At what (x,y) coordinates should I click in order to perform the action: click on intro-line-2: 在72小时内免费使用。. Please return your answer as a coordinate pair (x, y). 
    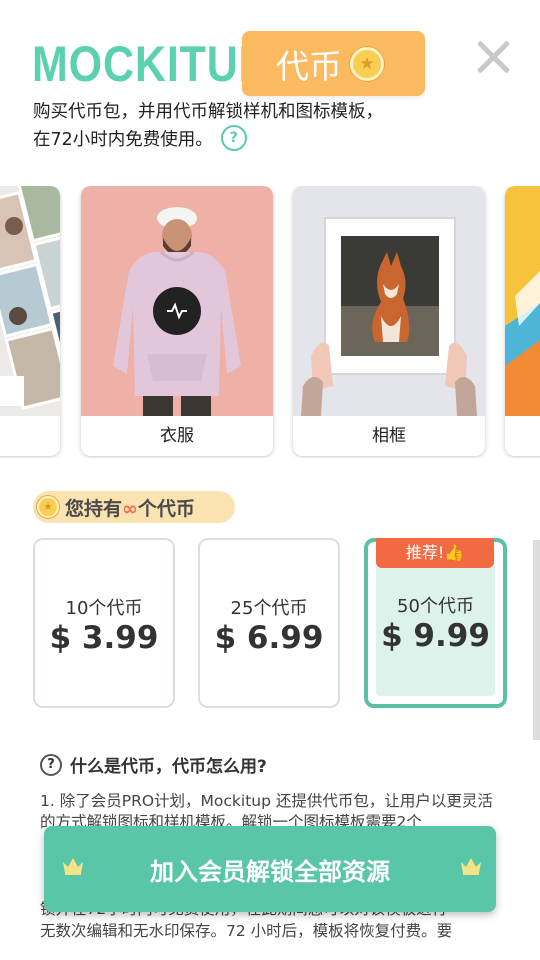
    Looking at the image, I should click on (123, 140).